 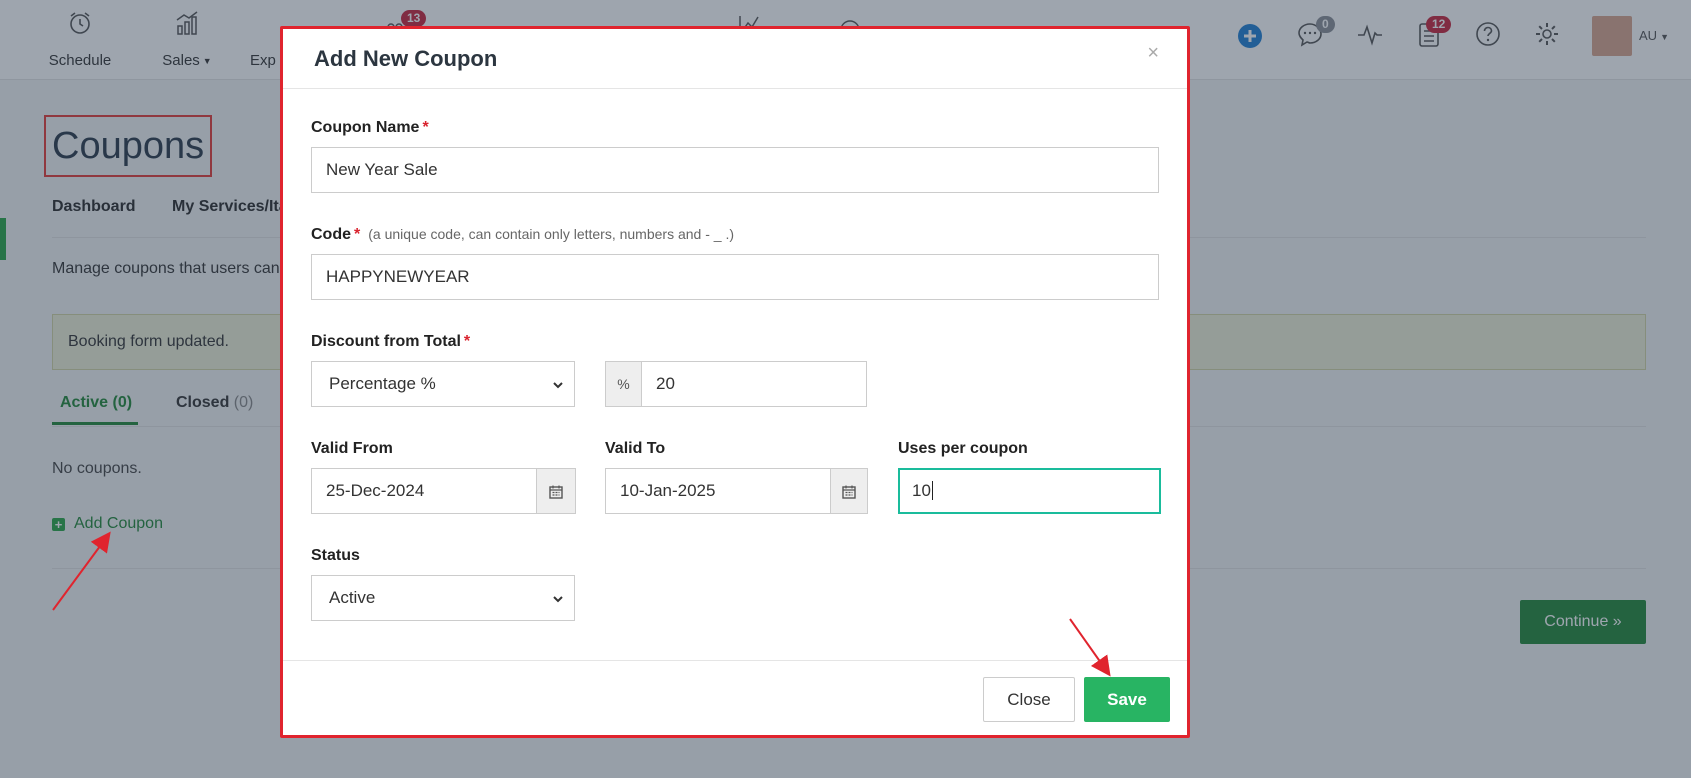 What do you see at coordinates (635, 448) in the screenshot?
I see `valid-to-label: Valid To` at bounding box center [635, 448].